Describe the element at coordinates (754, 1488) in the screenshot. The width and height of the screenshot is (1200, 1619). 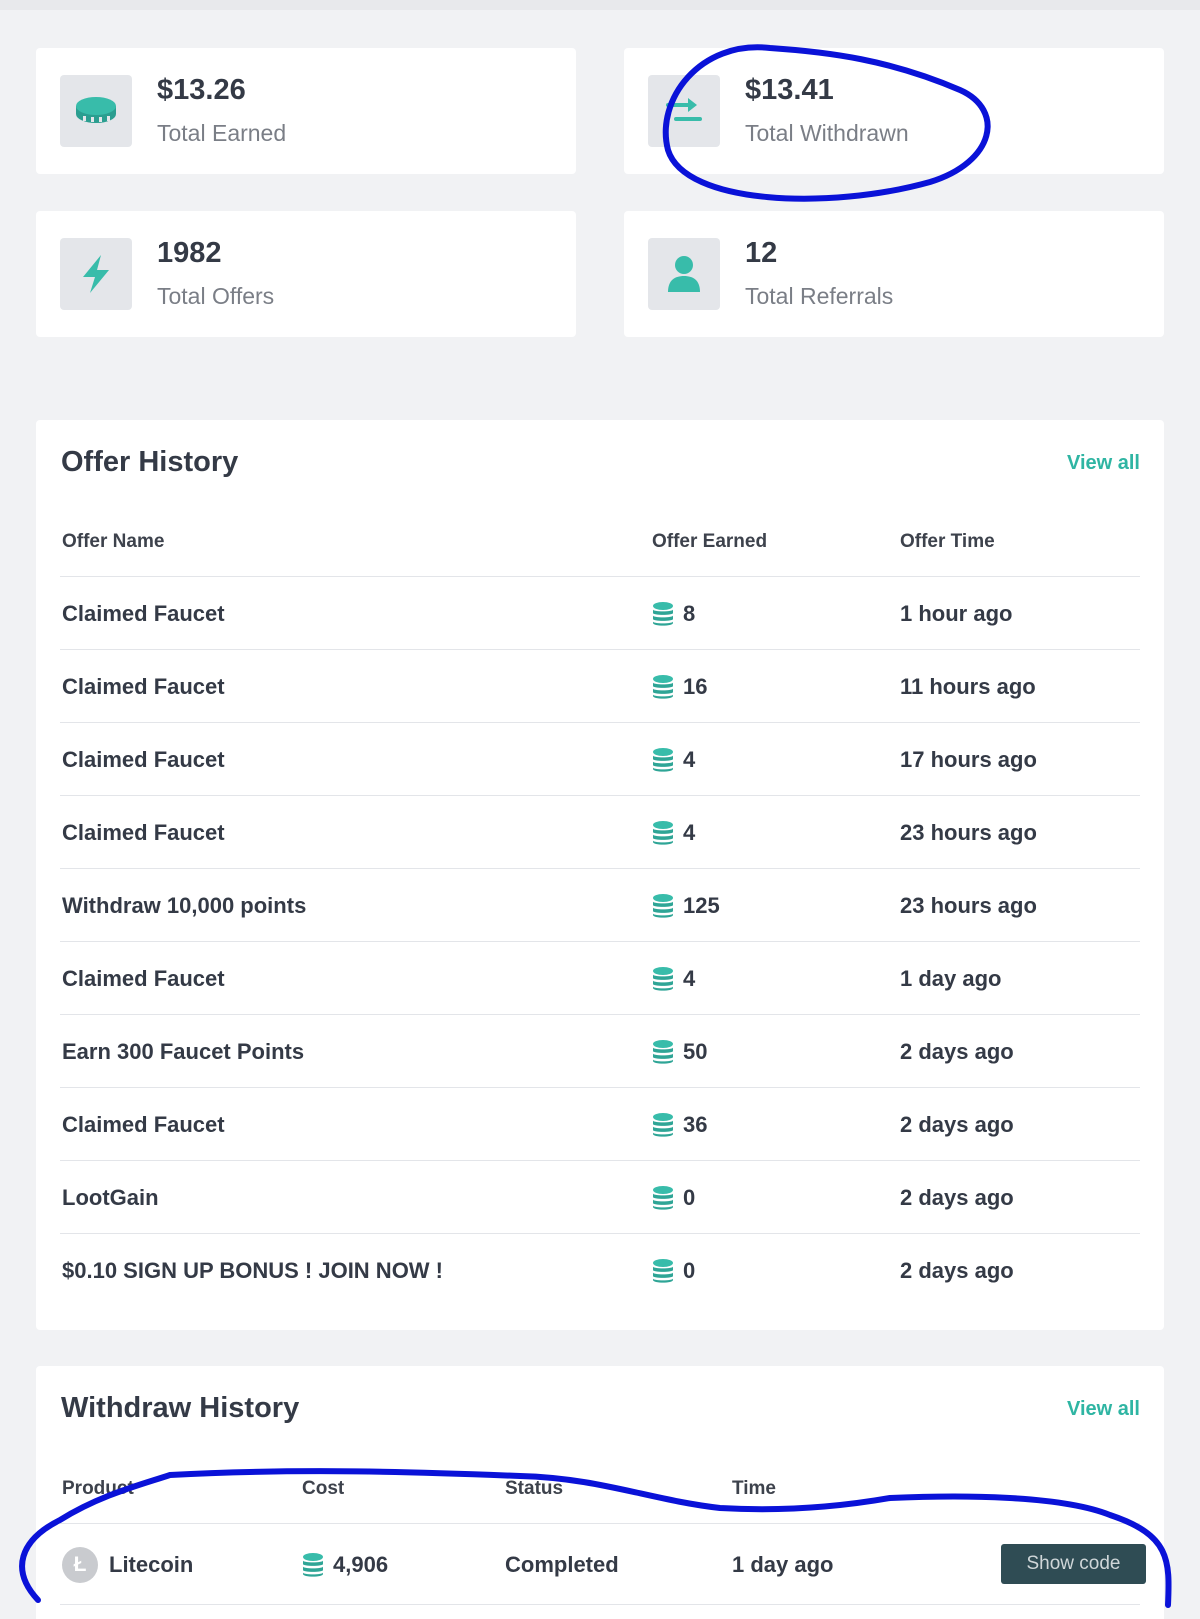
I see `column-header-time: Time` at that location.